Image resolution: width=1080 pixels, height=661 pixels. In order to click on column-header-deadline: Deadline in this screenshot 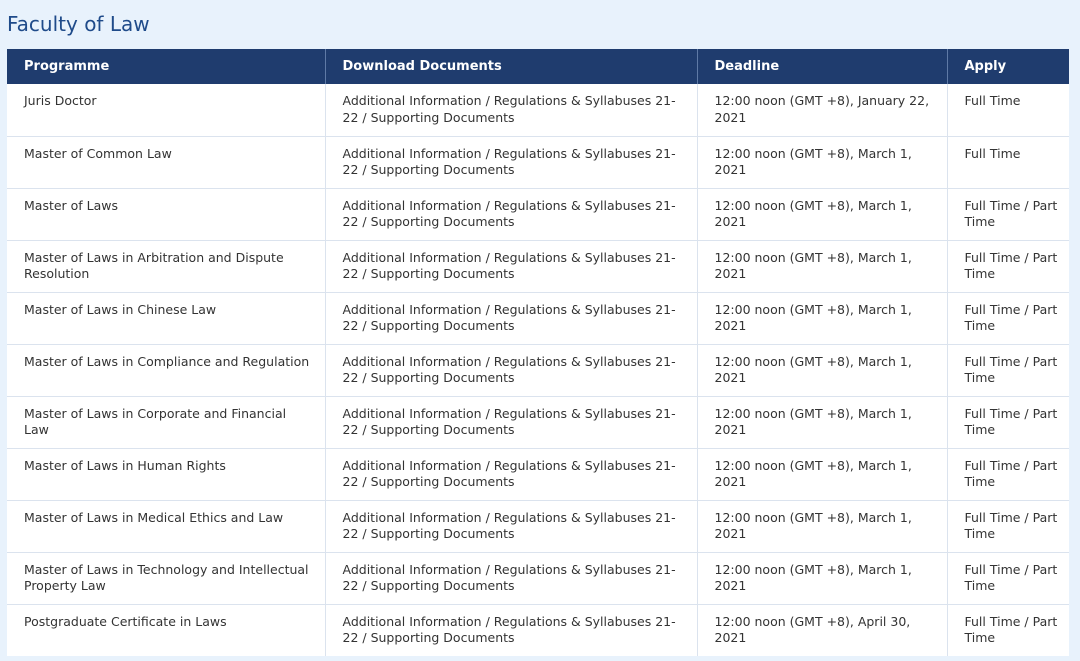, I will do `click(822, 66)`.